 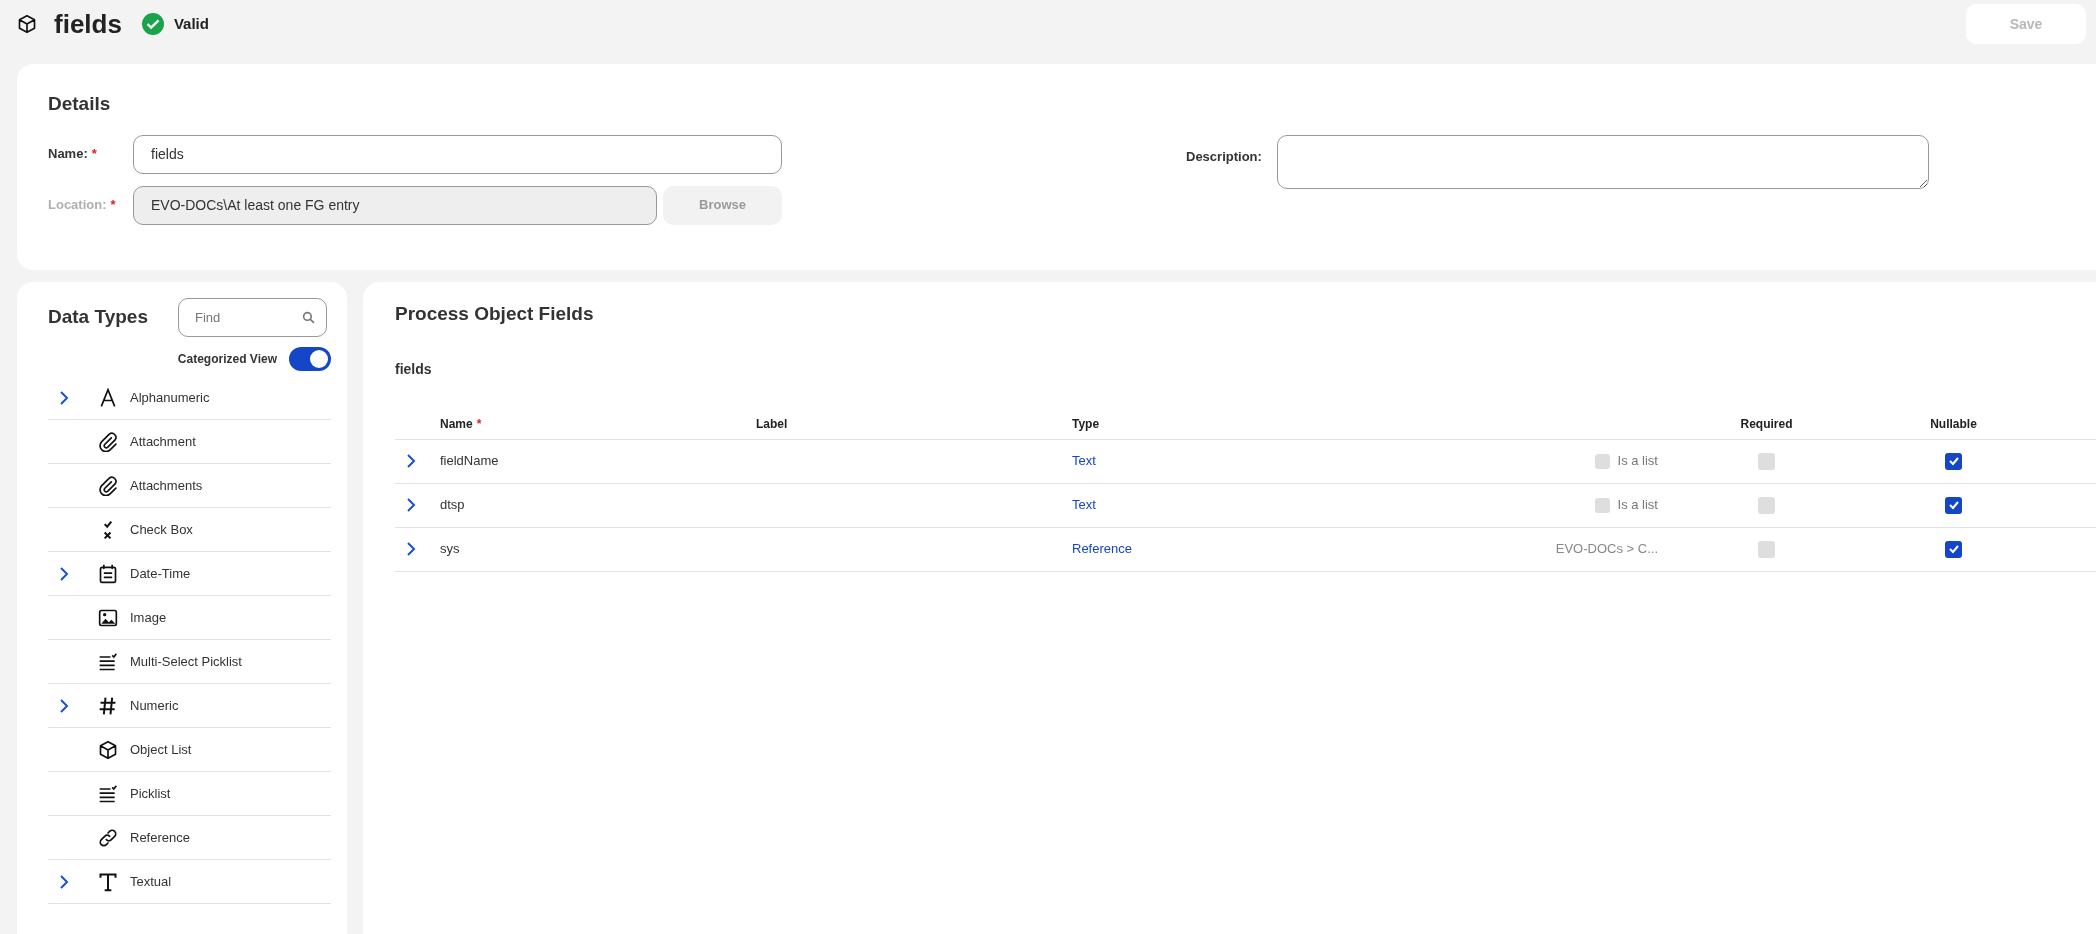 What do you see at coordinates (189, 882) in the screenshot?
I see `data-type-item: Textual` at bounding box center [189, 882].